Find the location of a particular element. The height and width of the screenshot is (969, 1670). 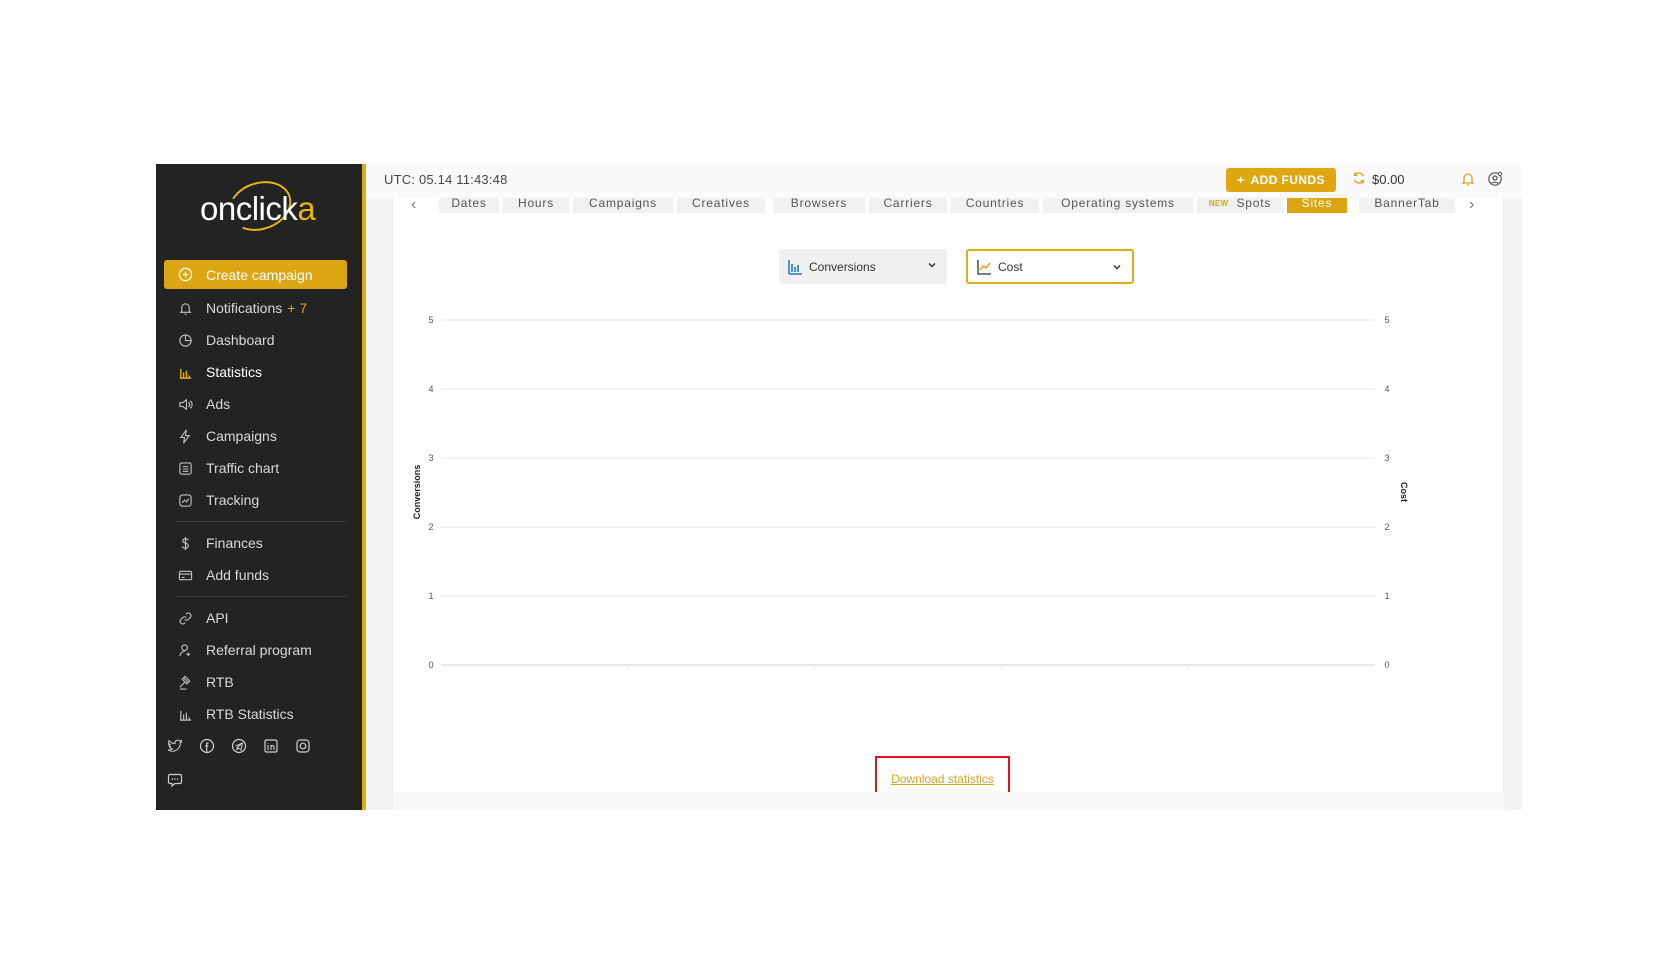

tab-label: Operating systems is located at coordinates (1118, 204).